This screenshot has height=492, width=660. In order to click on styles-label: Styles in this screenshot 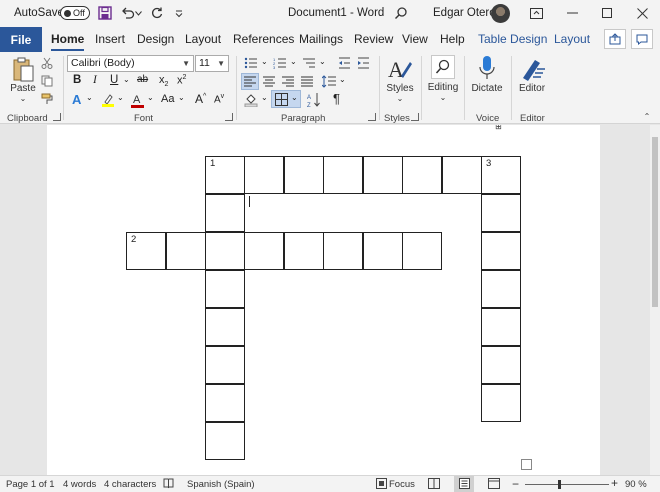, I will do `click(400, 88)`.